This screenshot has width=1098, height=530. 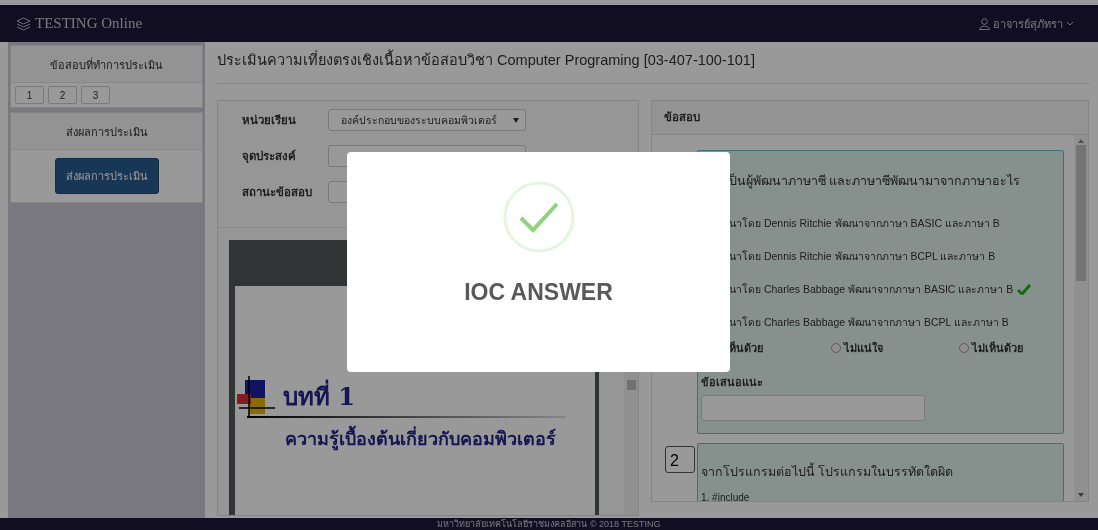 What do you see at coordinates (277, 192) in the screenshot?
I see `field-label: สถานะข้อสอบ` at bounding box center [277, 192].